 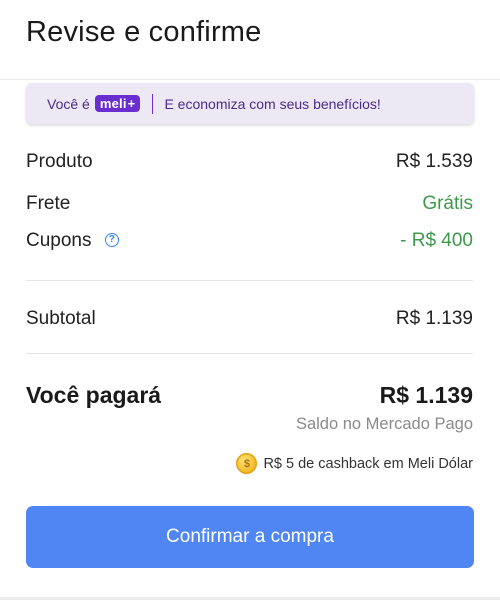 What do you see at coordinates (250, 537) in the screenshot?
I see `confirm-purchase-button: Confirmar a compra` at bounding box center [250, 537].